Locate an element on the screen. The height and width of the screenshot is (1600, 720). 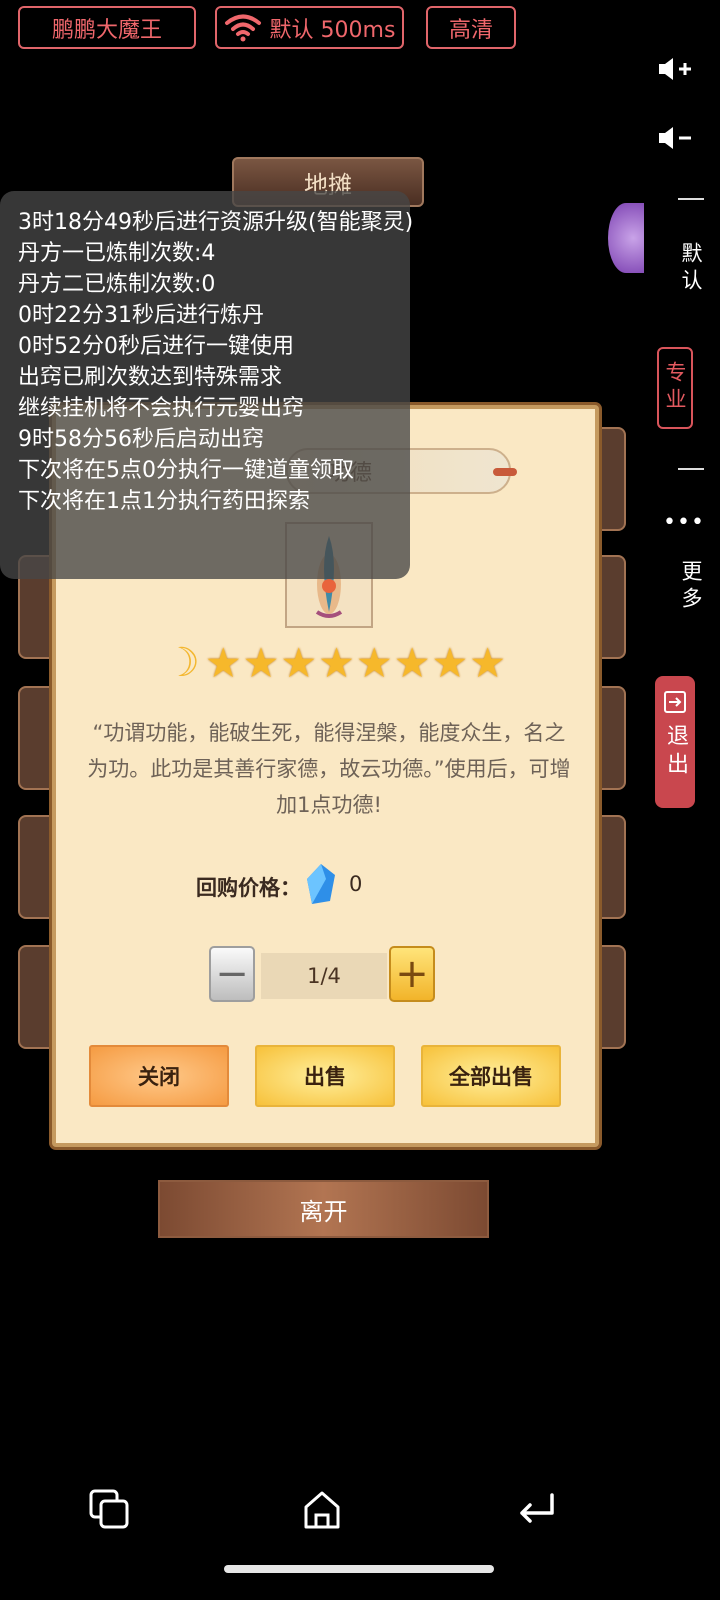
account-name-badge: 鹏鹏大魔王 is located at coordinates (107, 27).